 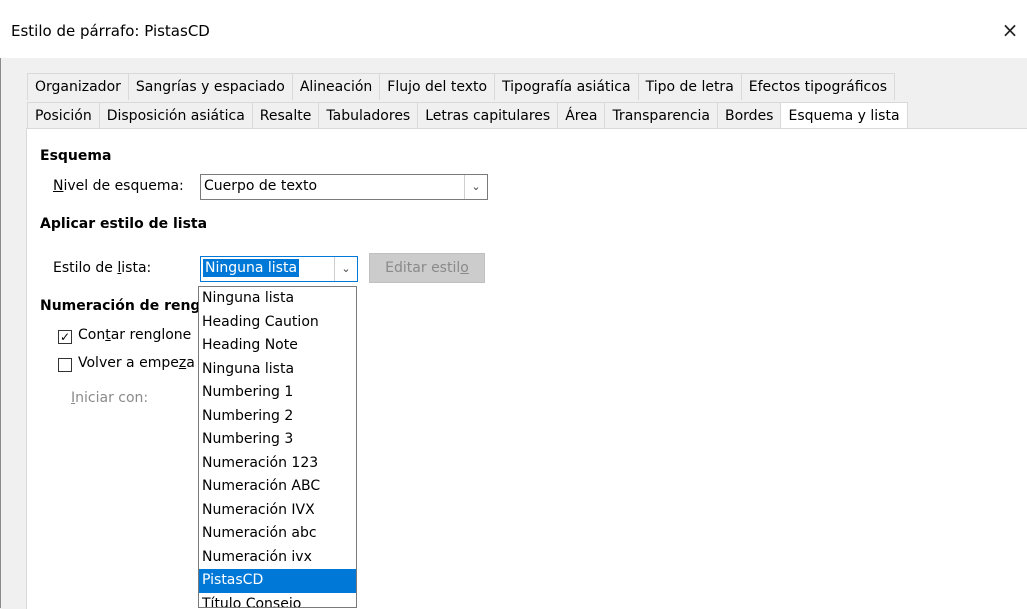 I want to click on restart-checkbox, so click(x=65, y=365).